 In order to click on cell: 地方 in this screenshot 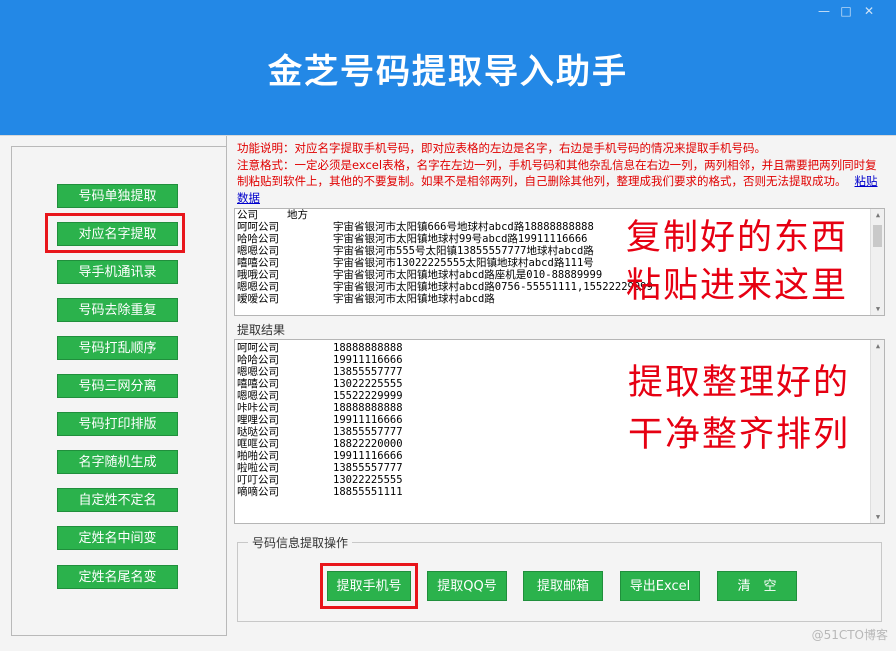, I will do `click(297, 215)`.